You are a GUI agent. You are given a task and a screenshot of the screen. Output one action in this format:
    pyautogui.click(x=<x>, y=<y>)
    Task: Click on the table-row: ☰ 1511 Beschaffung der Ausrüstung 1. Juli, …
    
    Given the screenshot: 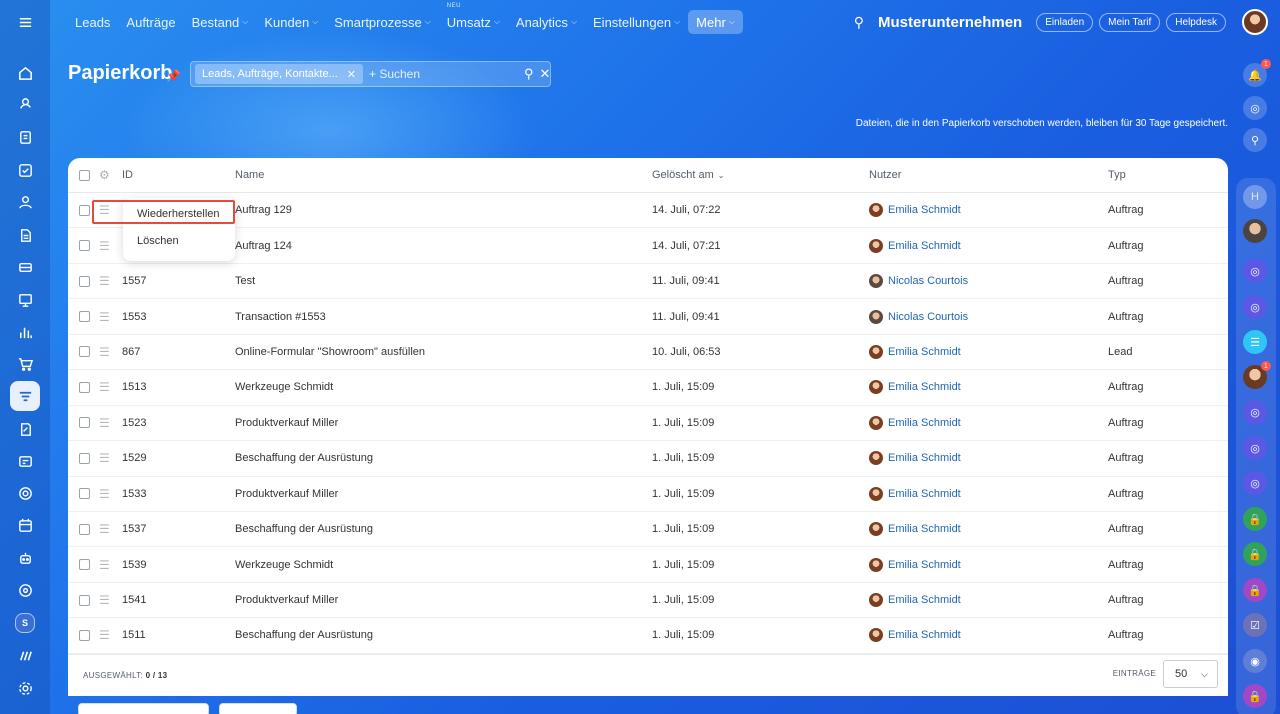 What is the action you would take?
    pyautogui.click(x=648, y=636)
    